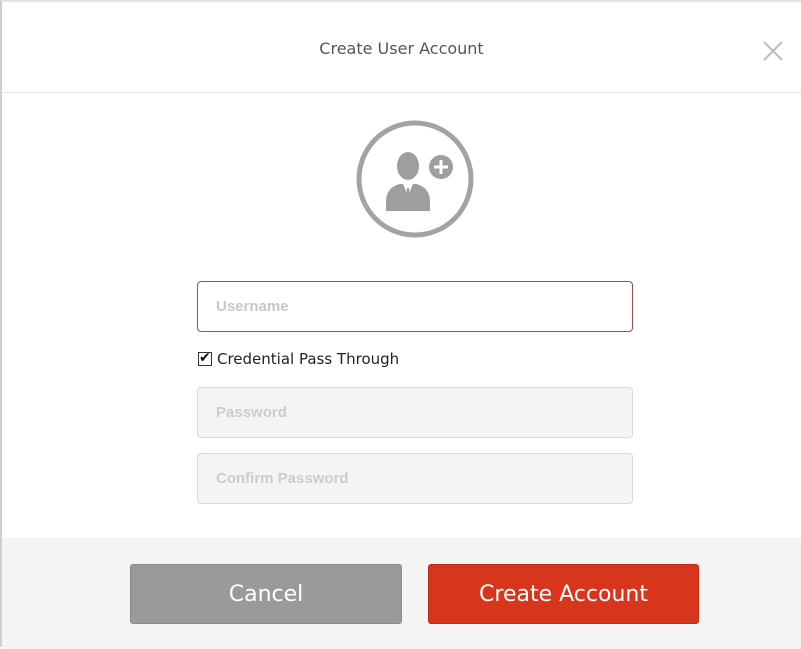  What do you see at coordinates (415, 306) in the screenshot?
I see `username-input` at bounding box center [415, 306].